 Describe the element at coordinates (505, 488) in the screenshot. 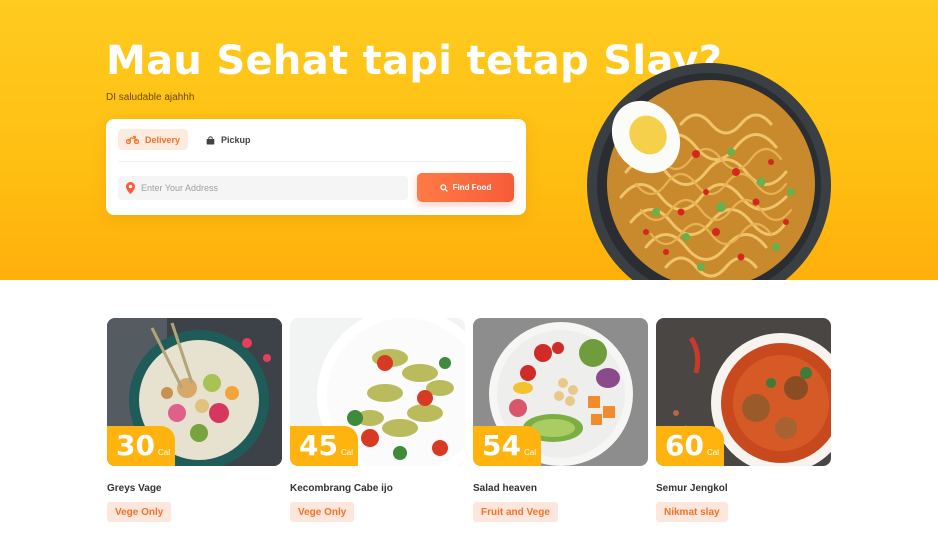

I see `food-name: Salad heaven` at that location.